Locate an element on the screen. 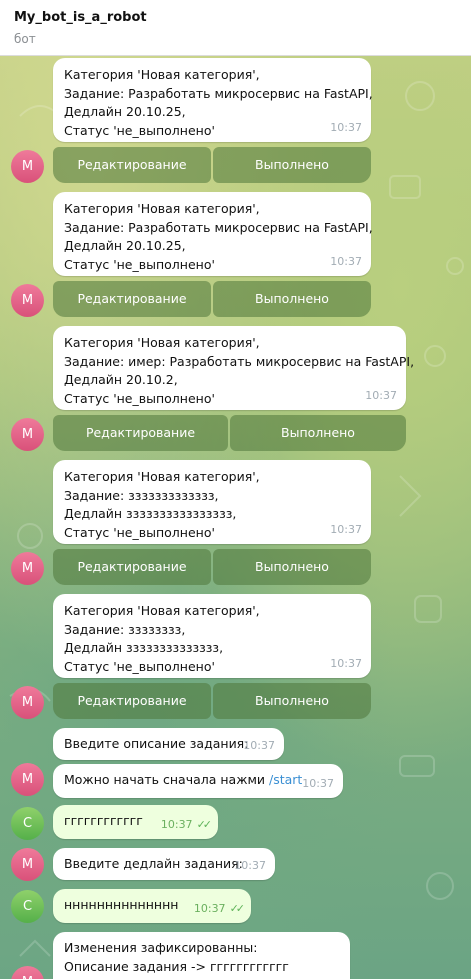 The width and height of the screenshot is (471, 979). message-line: Дедлайн 20.10.2, is located at coordinates (121, 379).